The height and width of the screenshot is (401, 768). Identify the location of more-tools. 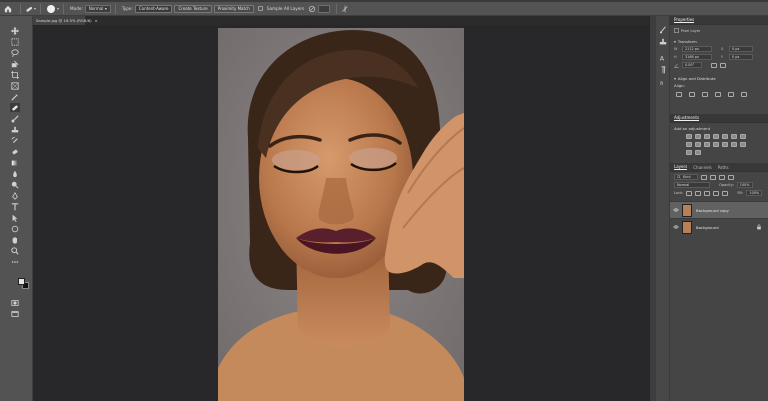
(15, 261).